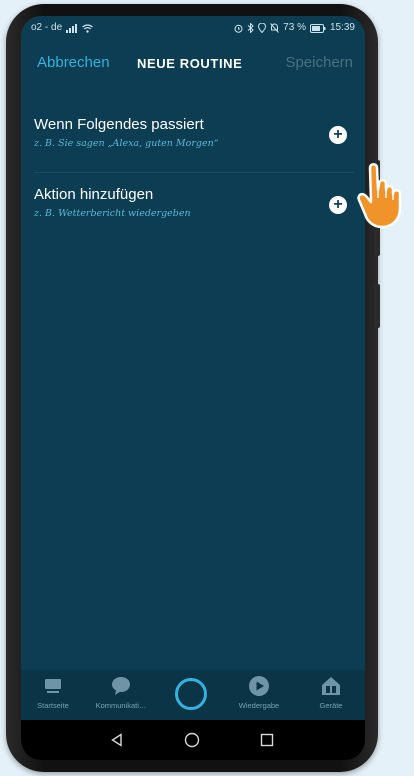 The image size is (414, 776). What do you see at coordinates (259, 686) in the screenshot?
I see `play-icon` at bounding box center [259, 686].